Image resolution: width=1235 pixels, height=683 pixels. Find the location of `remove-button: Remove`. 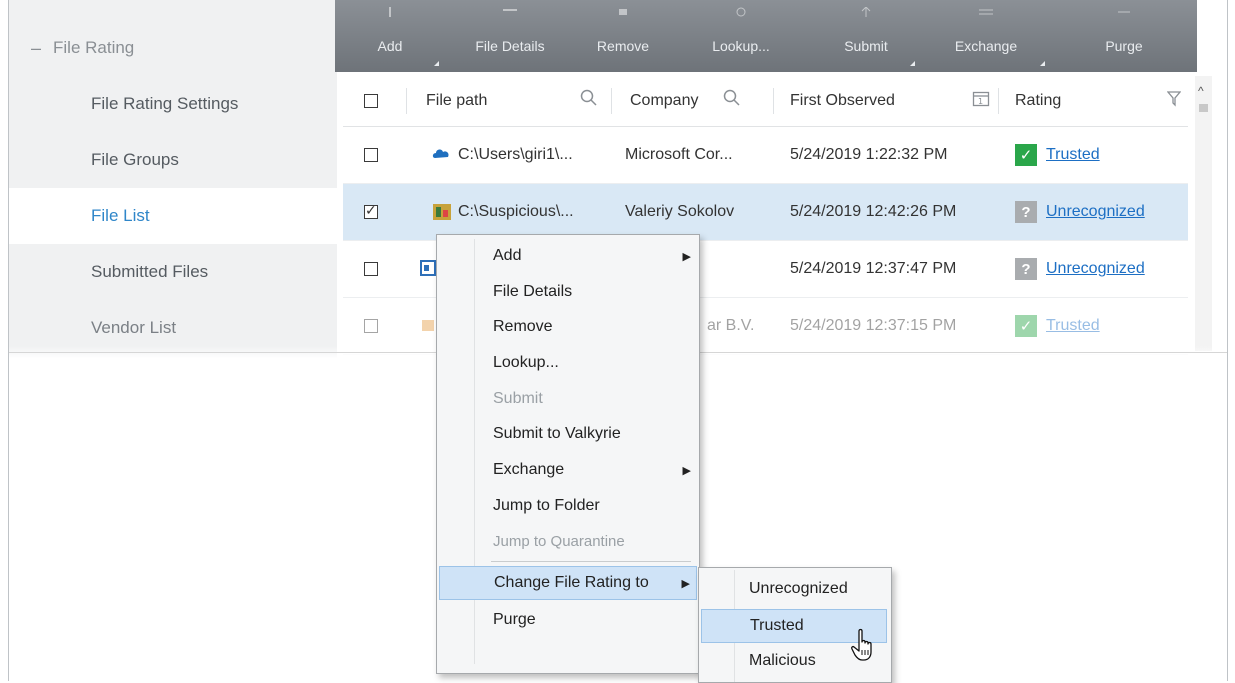

remove-button: Remove is located at coordinates (623, 36).